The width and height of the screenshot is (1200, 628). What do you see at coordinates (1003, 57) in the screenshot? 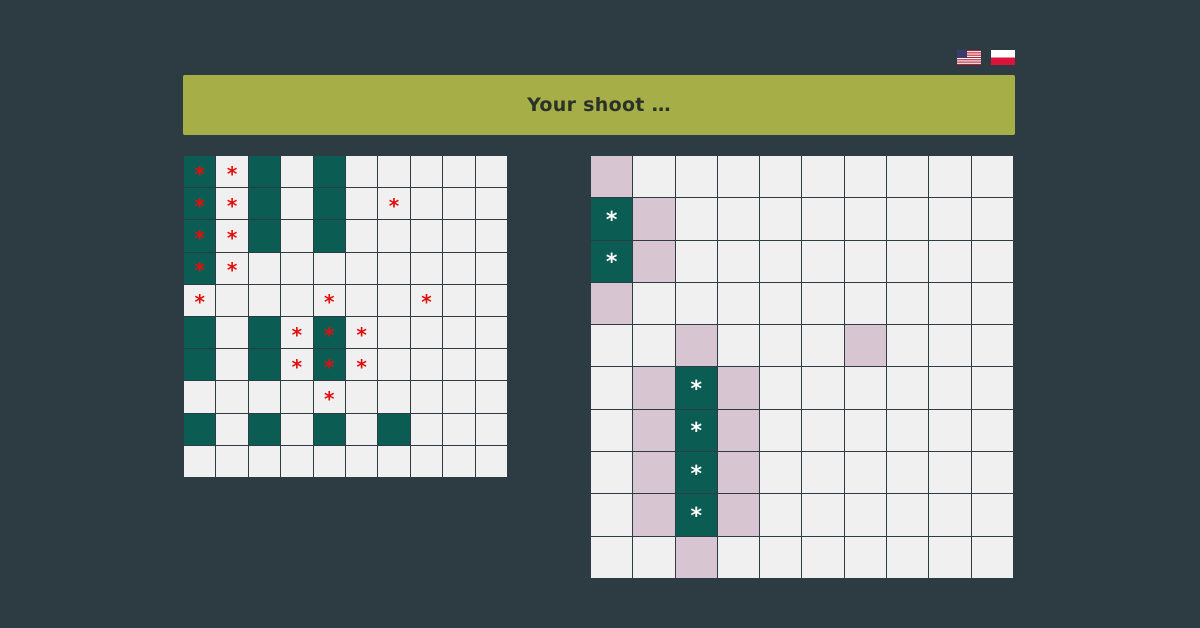
I see `pl-flag-icon` at bounding box center [1003, 57].